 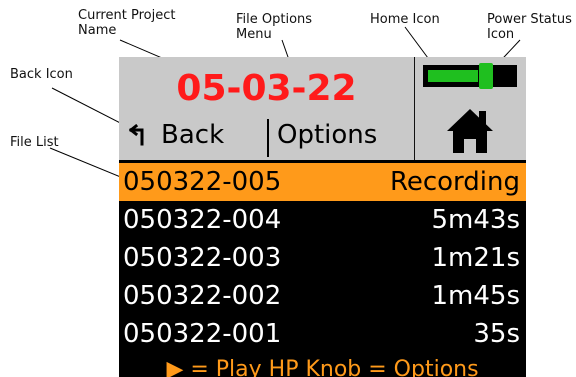 I want to click on button-divider, so click(x=268, y=138).